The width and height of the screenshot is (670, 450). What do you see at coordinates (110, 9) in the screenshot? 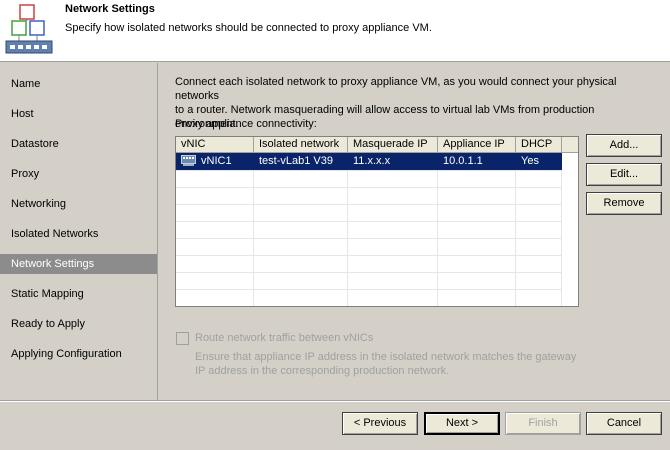
I see `page-title: Network Settings` at bounding box center [110, 9].